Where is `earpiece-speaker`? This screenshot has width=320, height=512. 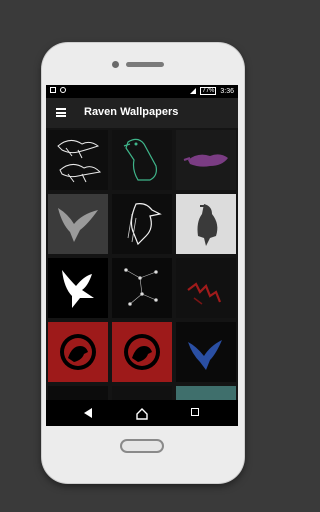
earpiece-speaker is located at coordinates (145, 64).